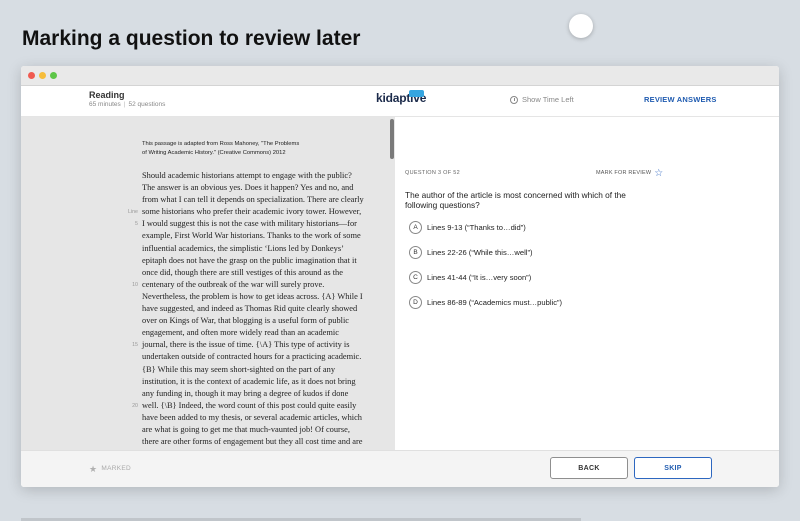 The width and height of the screenshot is (800, 521). I want to click on timer-label: Show Time Left, so click(548, 99).